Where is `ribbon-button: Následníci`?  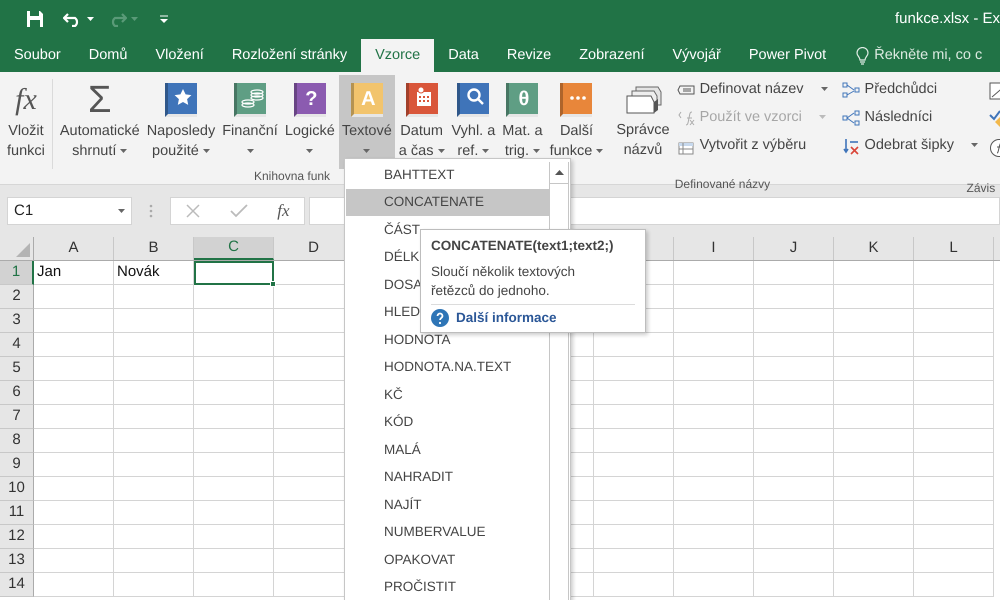 ribbon-button: Následníci is located at coordinates (910, 118).